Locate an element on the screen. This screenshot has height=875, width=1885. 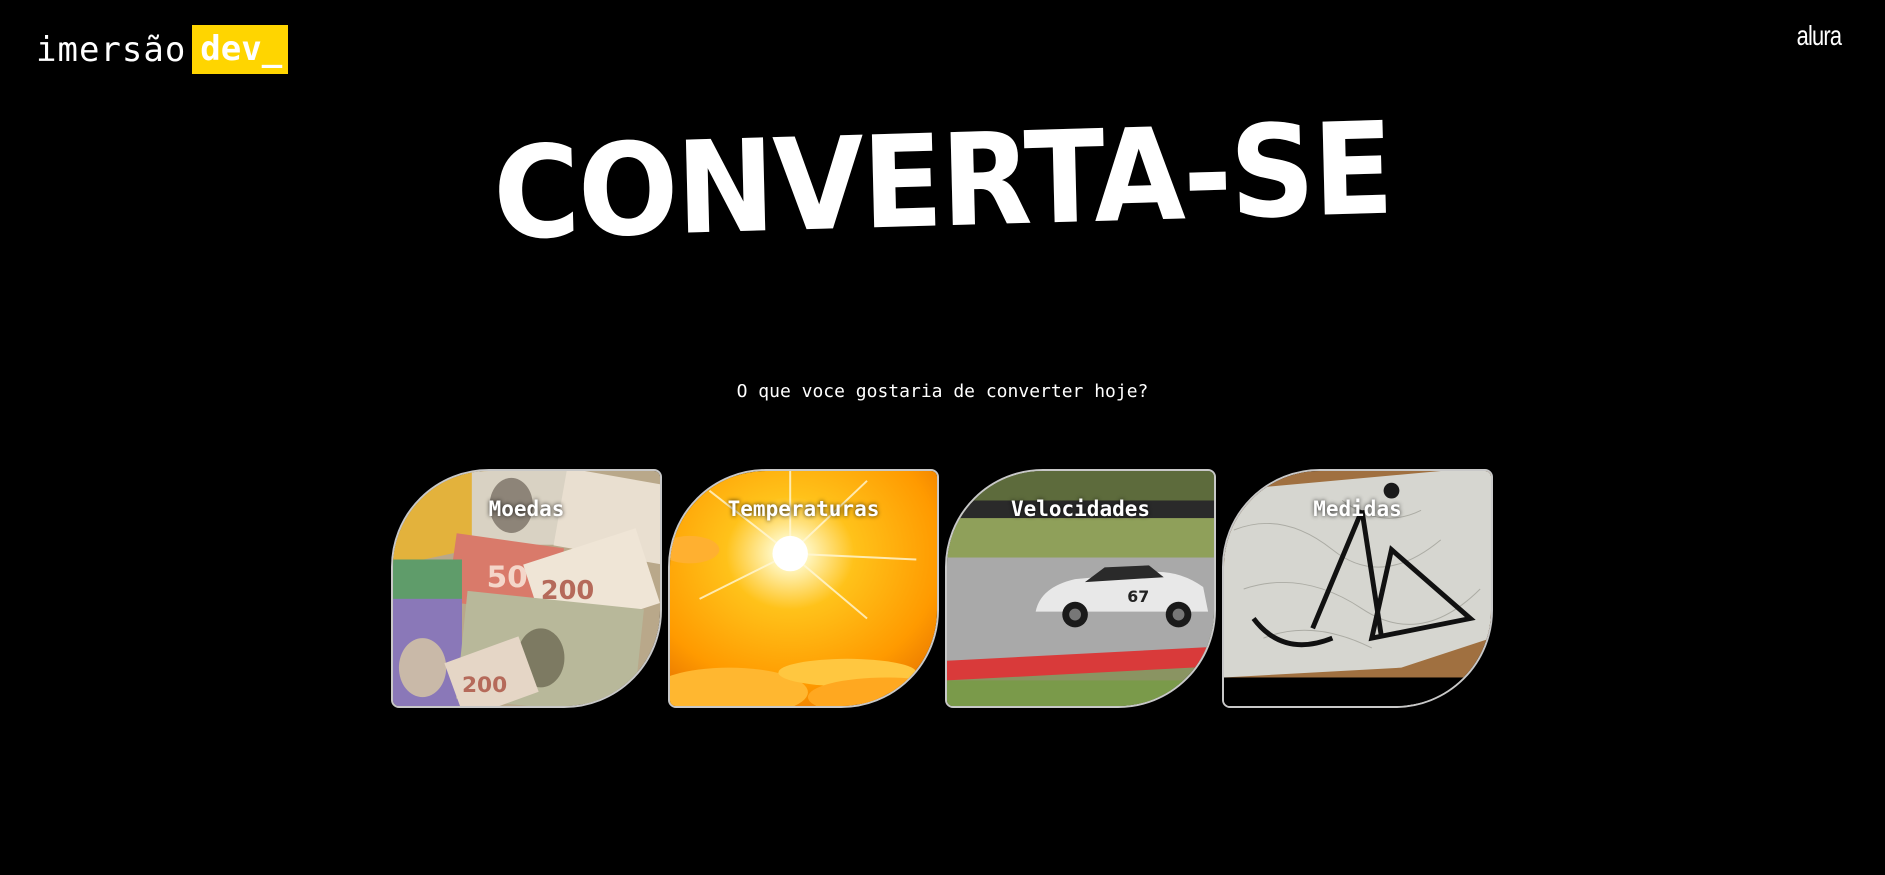
svg-text: 50 is located at coordinates (507, 577).